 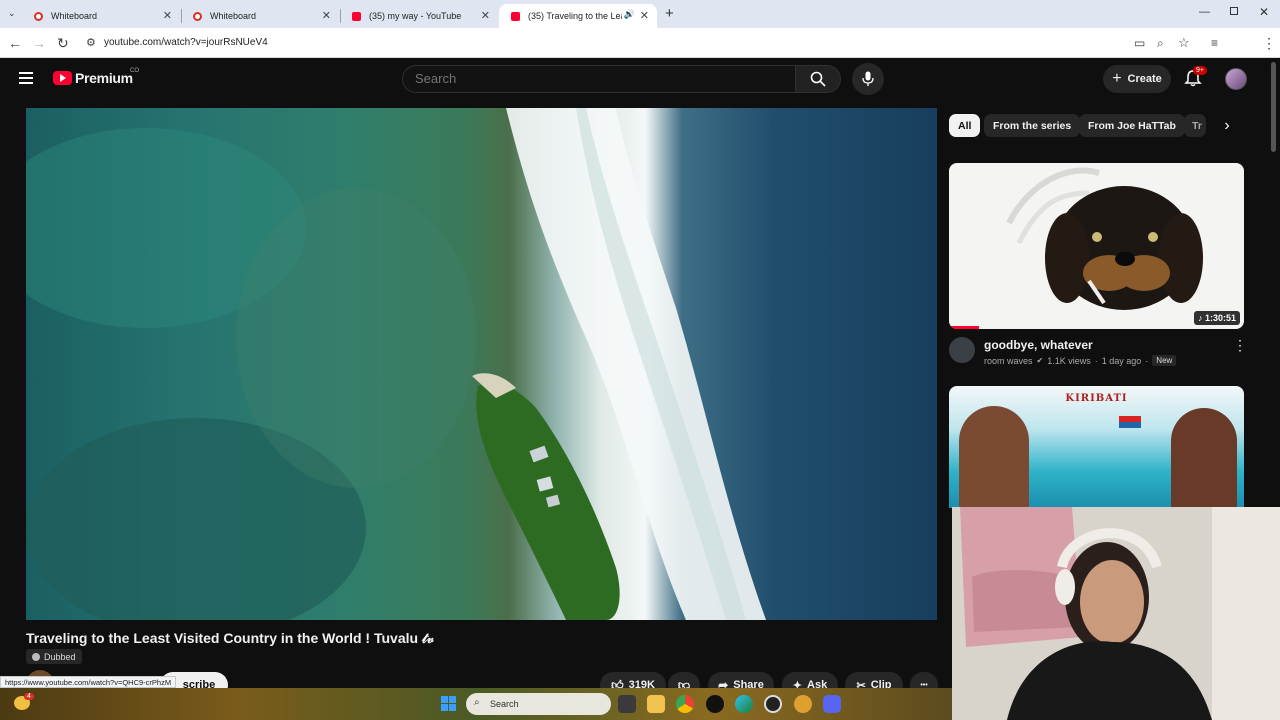 I want to click on dubbed-label: Dubbed, so click(x=60, y=656).